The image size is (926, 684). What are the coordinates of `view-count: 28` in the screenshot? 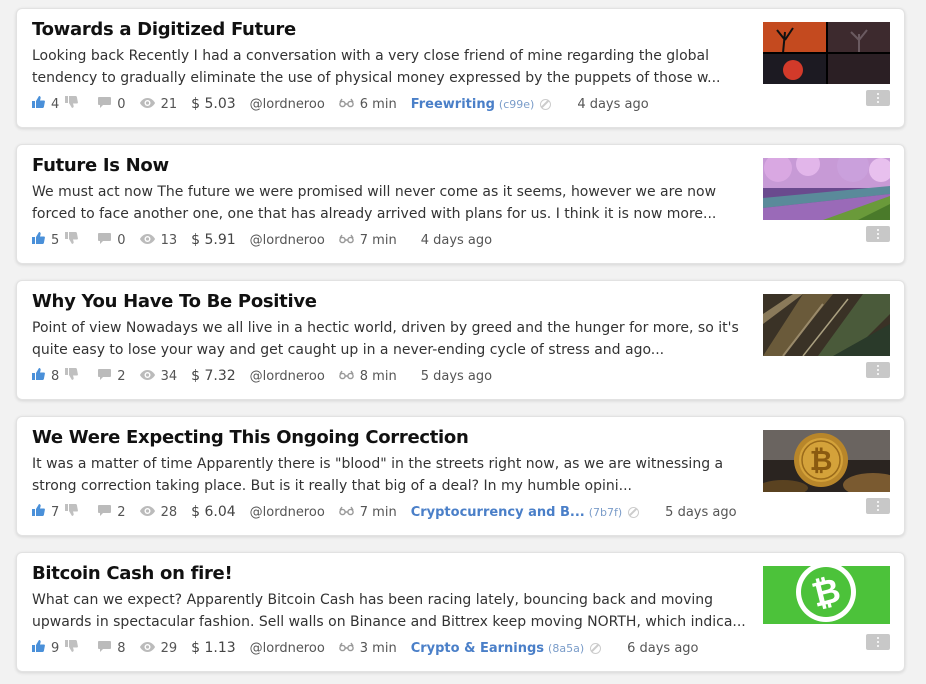 It's located at (169, 512).